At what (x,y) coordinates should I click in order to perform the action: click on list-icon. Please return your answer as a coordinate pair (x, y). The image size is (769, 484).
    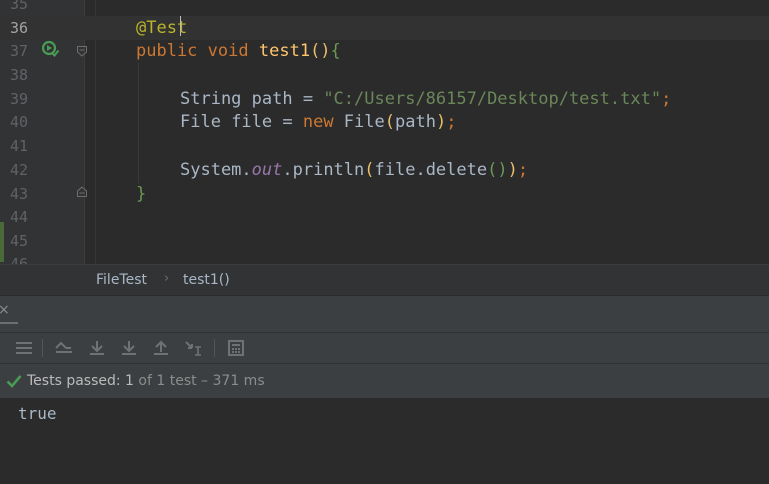
    Looking at the image, I should click on (24, 348).